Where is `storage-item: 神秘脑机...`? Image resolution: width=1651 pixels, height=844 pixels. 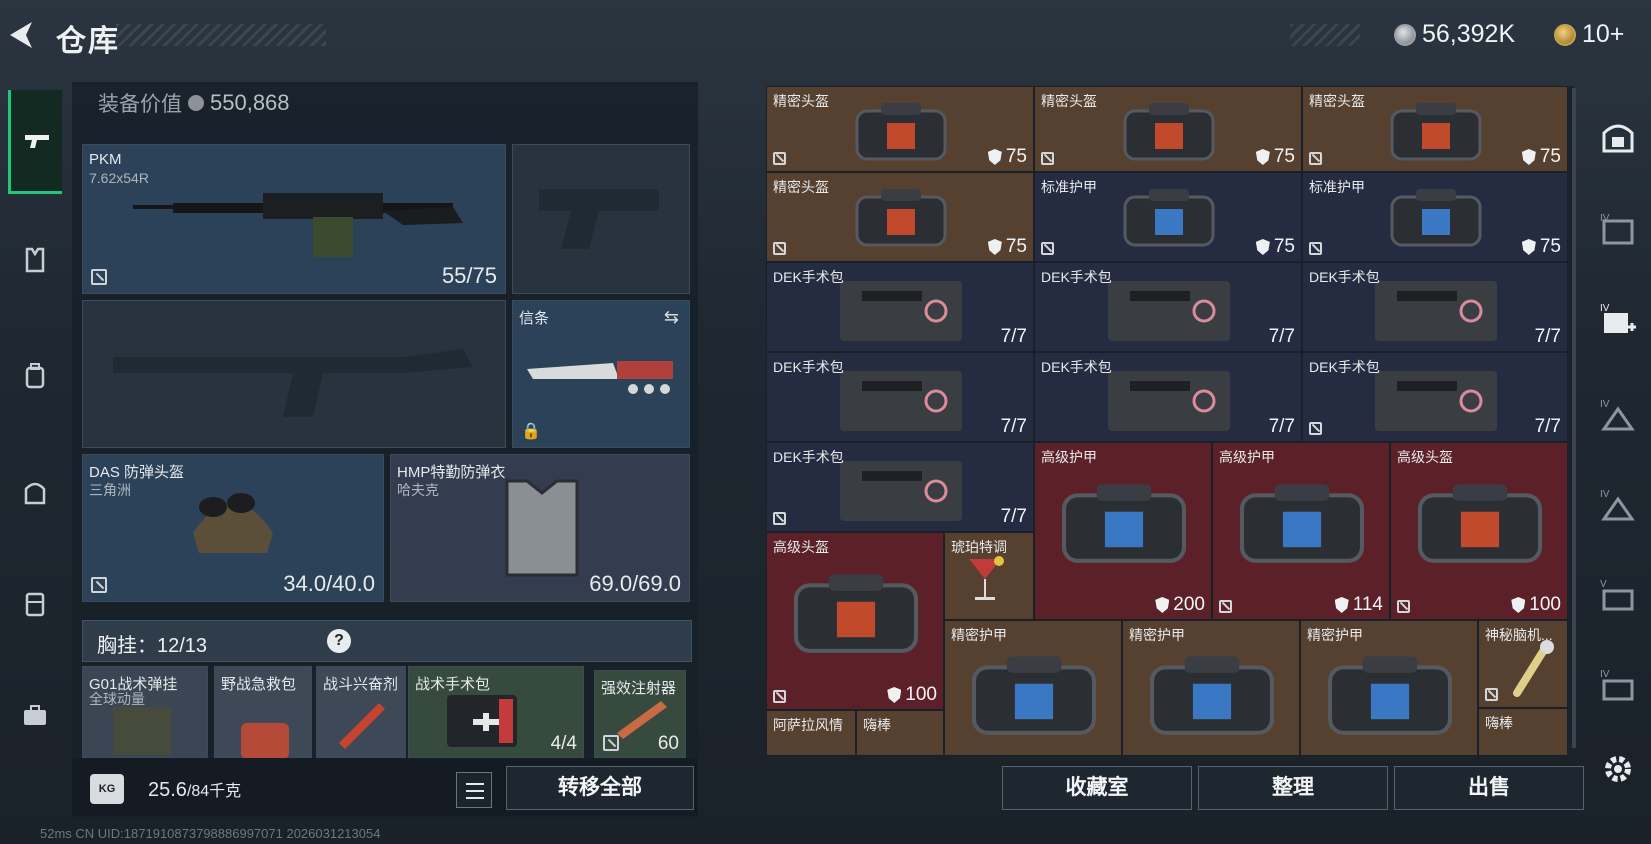
storage-item: 神秘脑机... is located at coordinates (1523, 664).